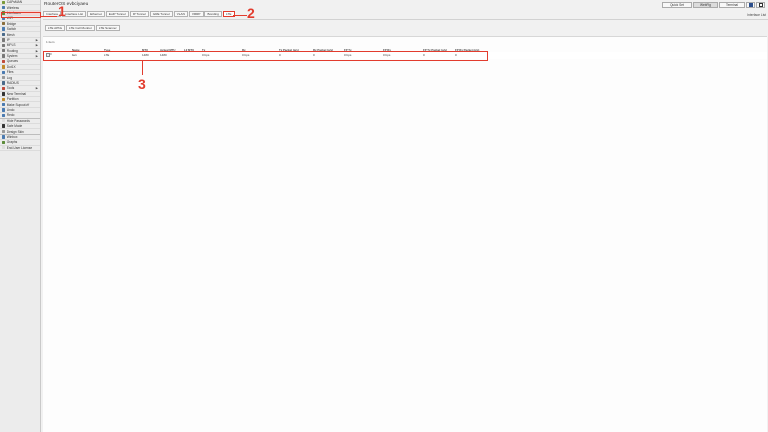 This screenshot has width=768, height=432. Describe the element at coordinates (4, 34) in the screenshot. I see `mesh-icon` at that location.